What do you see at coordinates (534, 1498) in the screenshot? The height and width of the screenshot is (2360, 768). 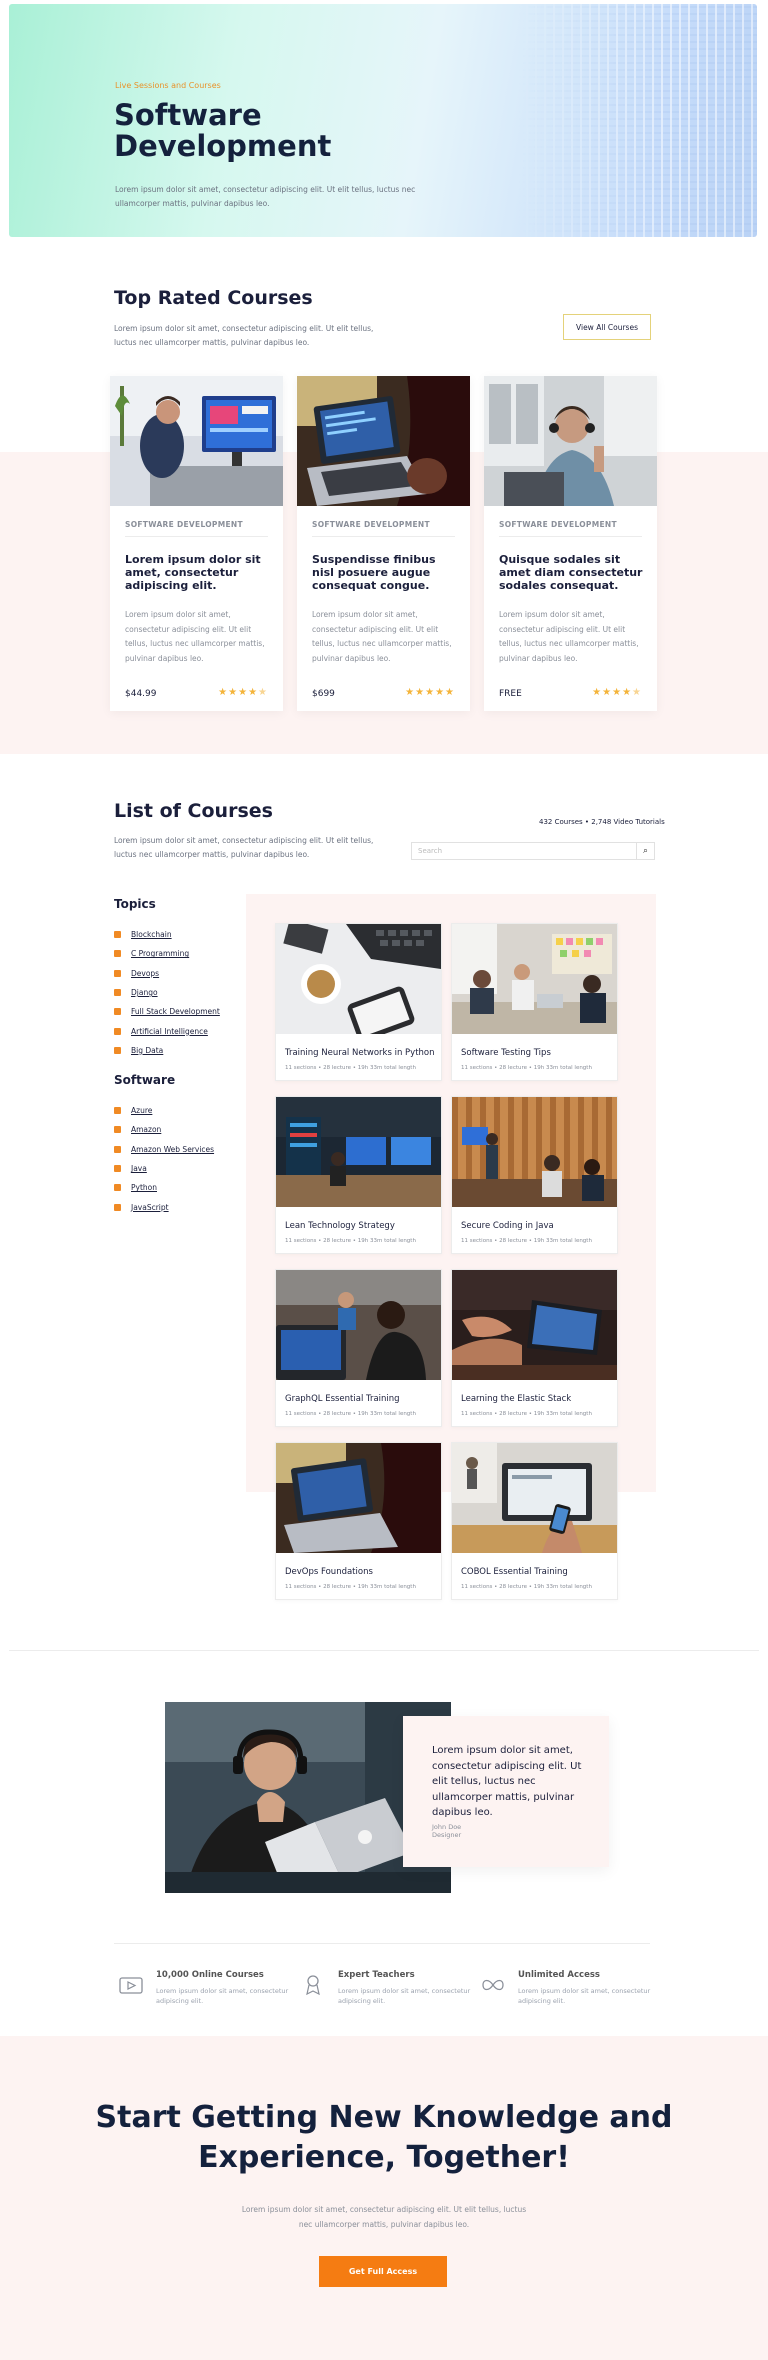 I see `course-image-phone-laptop` at bounding box center [534, 1498].